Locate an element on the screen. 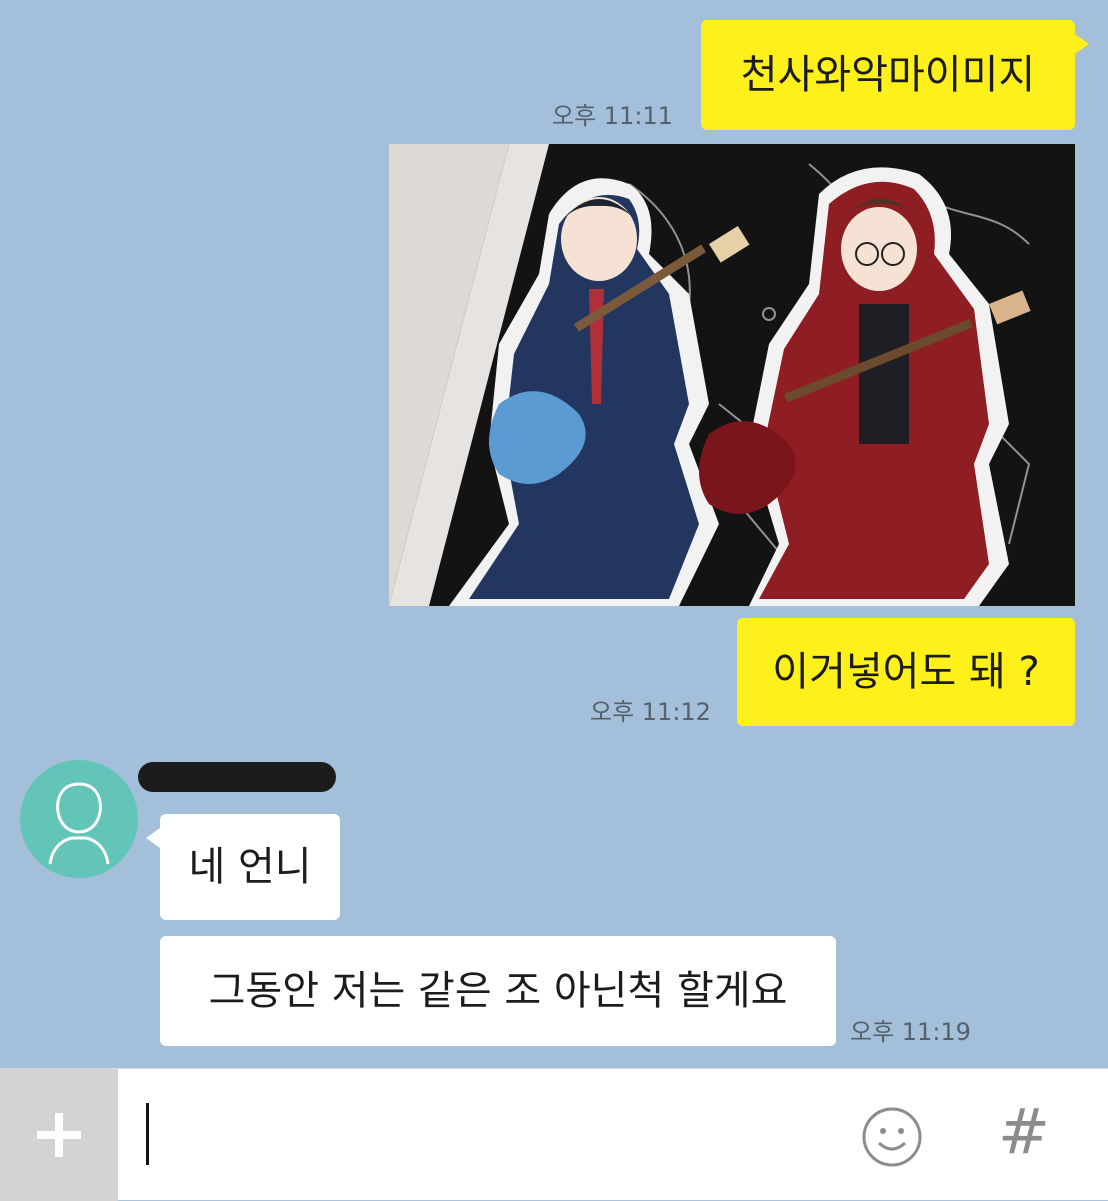  emoji-icon is located at coordinates (892, 1137).